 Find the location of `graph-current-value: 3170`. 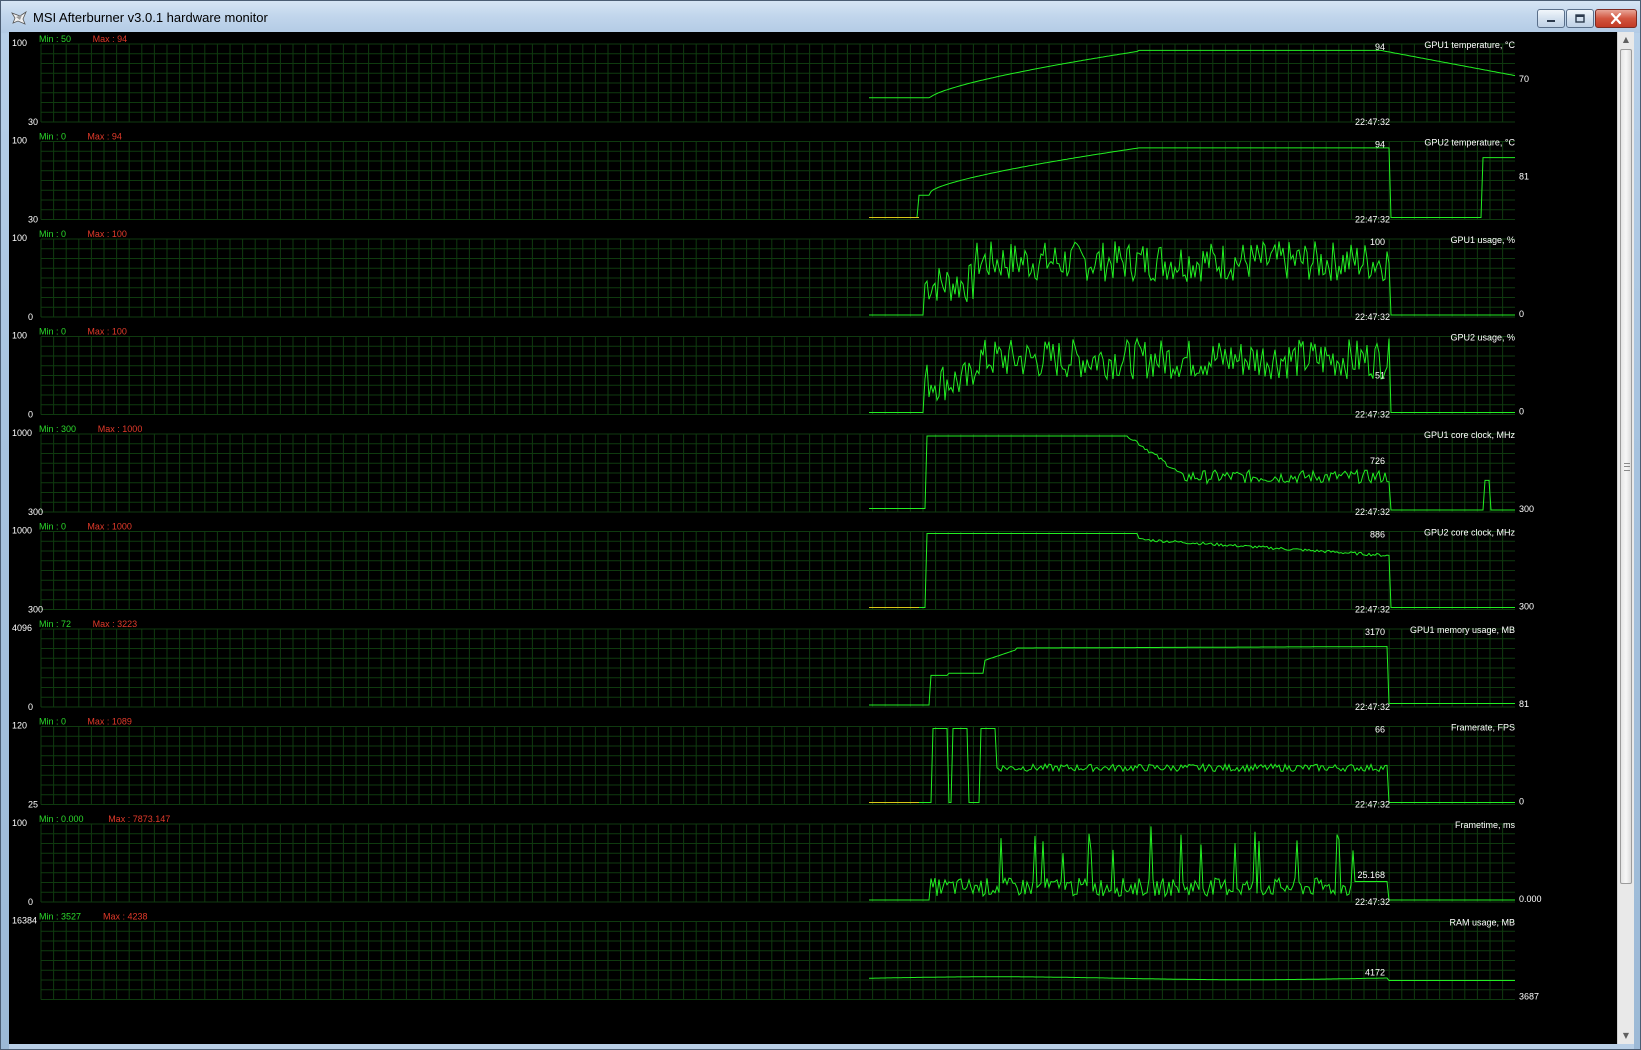

graph-current-value: 3170 is located at coordinates (1375, 632).